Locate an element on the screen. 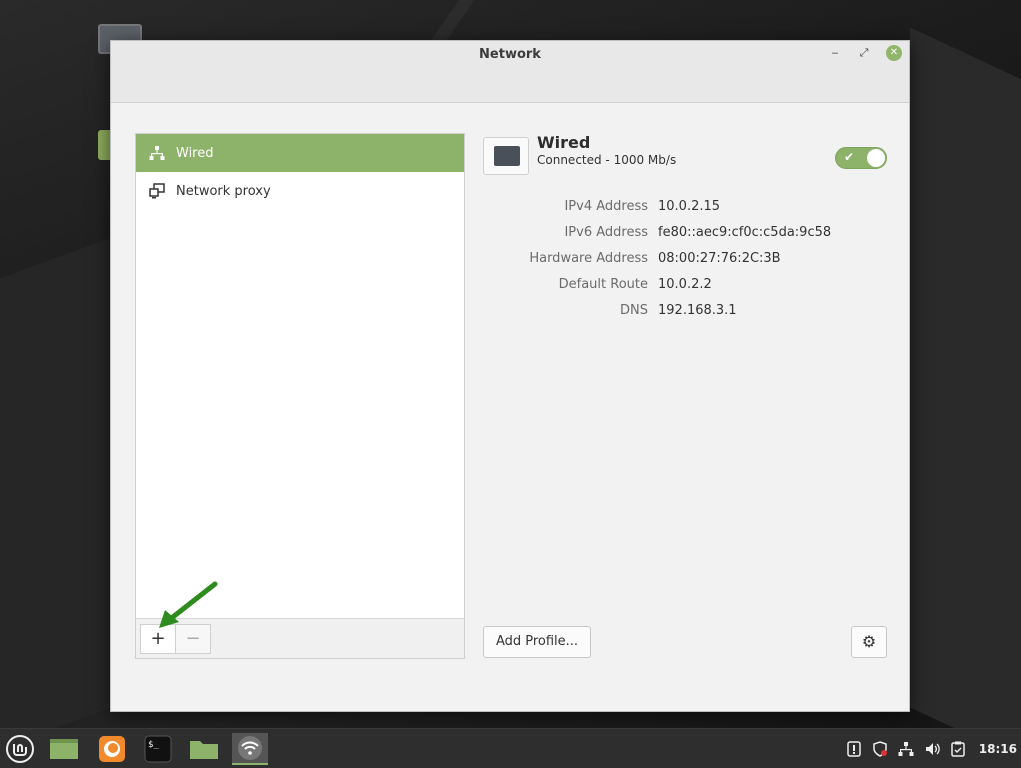 This screenshot has height=768, width=1021. sidebar-item-network-proxy: Network proxy is located at coordinates (300, 191).